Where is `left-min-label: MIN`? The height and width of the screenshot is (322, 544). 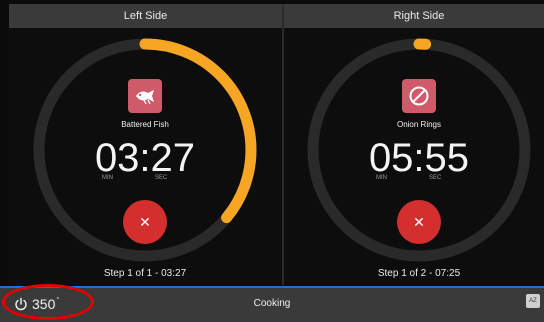 left-min-label: MIN is located at coordinates (107, 178).